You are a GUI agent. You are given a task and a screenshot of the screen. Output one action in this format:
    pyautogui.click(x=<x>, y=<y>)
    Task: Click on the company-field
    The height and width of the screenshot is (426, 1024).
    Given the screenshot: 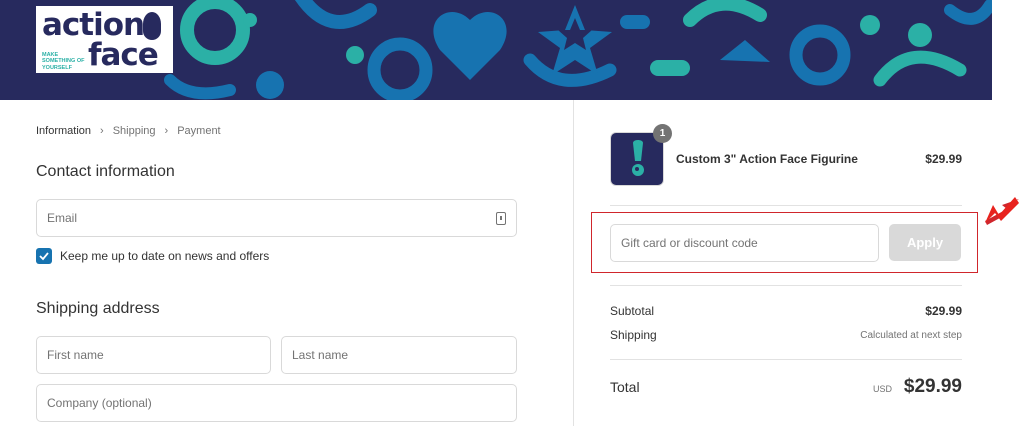 What is the action you would take?
    pyautogui.click(x=281, y=403)
    